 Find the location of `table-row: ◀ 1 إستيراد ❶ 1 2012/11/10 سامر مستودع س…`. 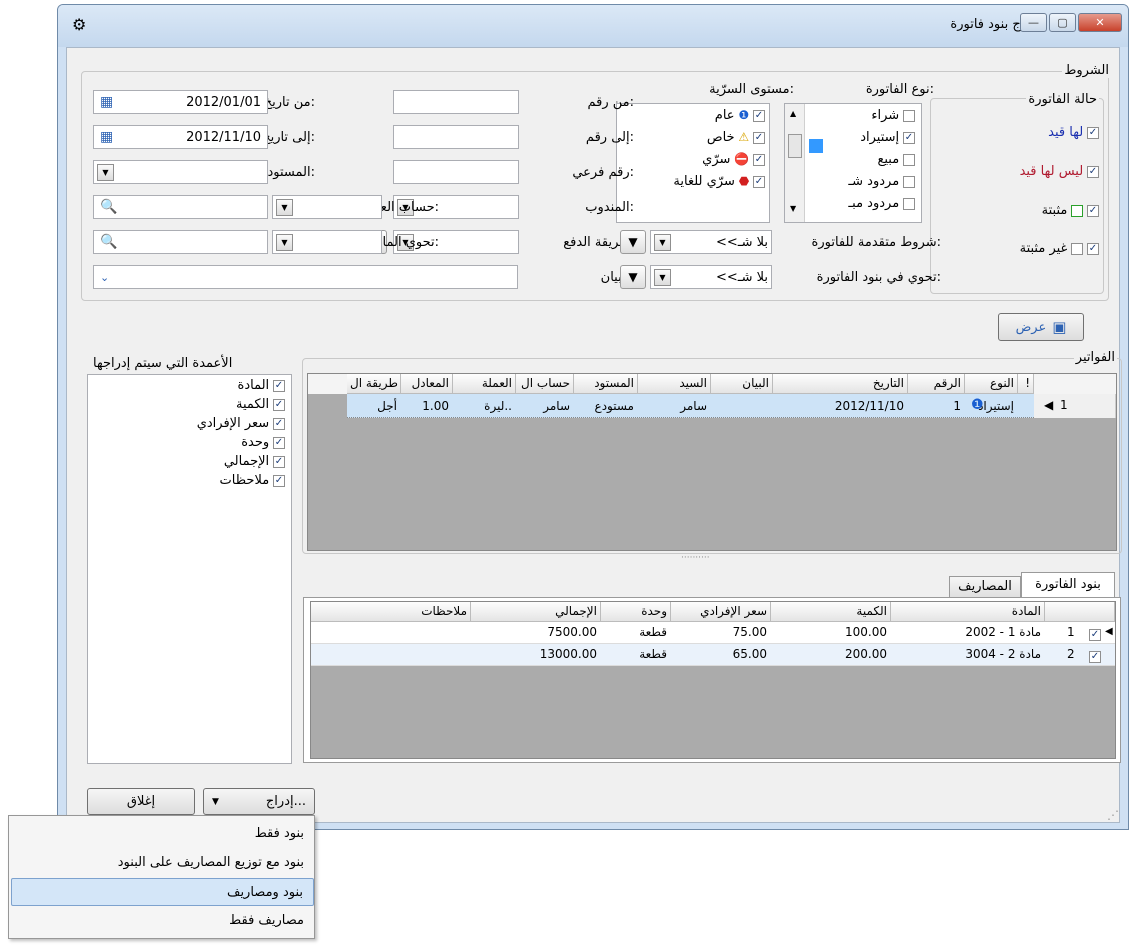

table-row: ◀ 1 إستيراد ❶ 1 2012/11/10 سامر مستودع س… is located at coordinates (731, 406).